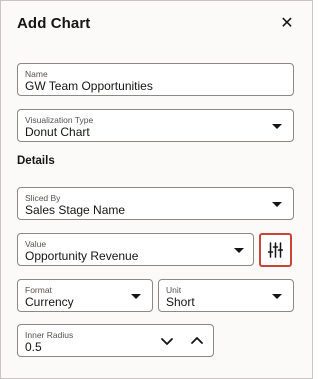  I want to click on value-settings-button, so click(275, 250).